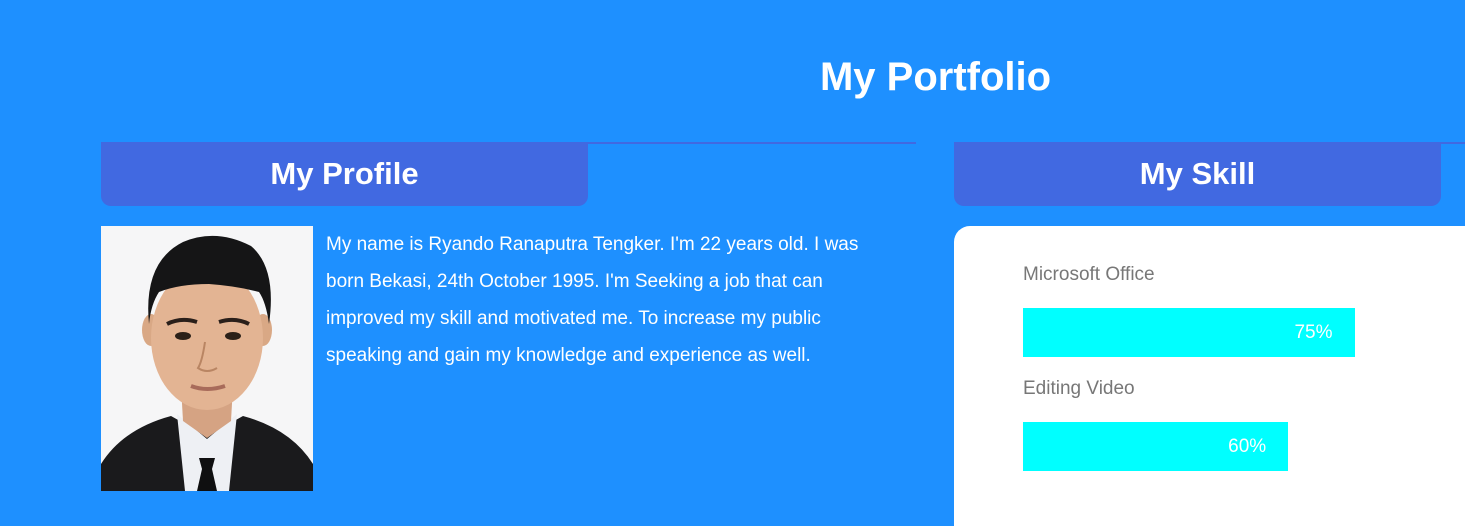 The height and width of the screenshot is (526, 1465). Describe the element at coordinates (1079, 388) in the screenshot. I see `skill-label: Editing Video` at that location.